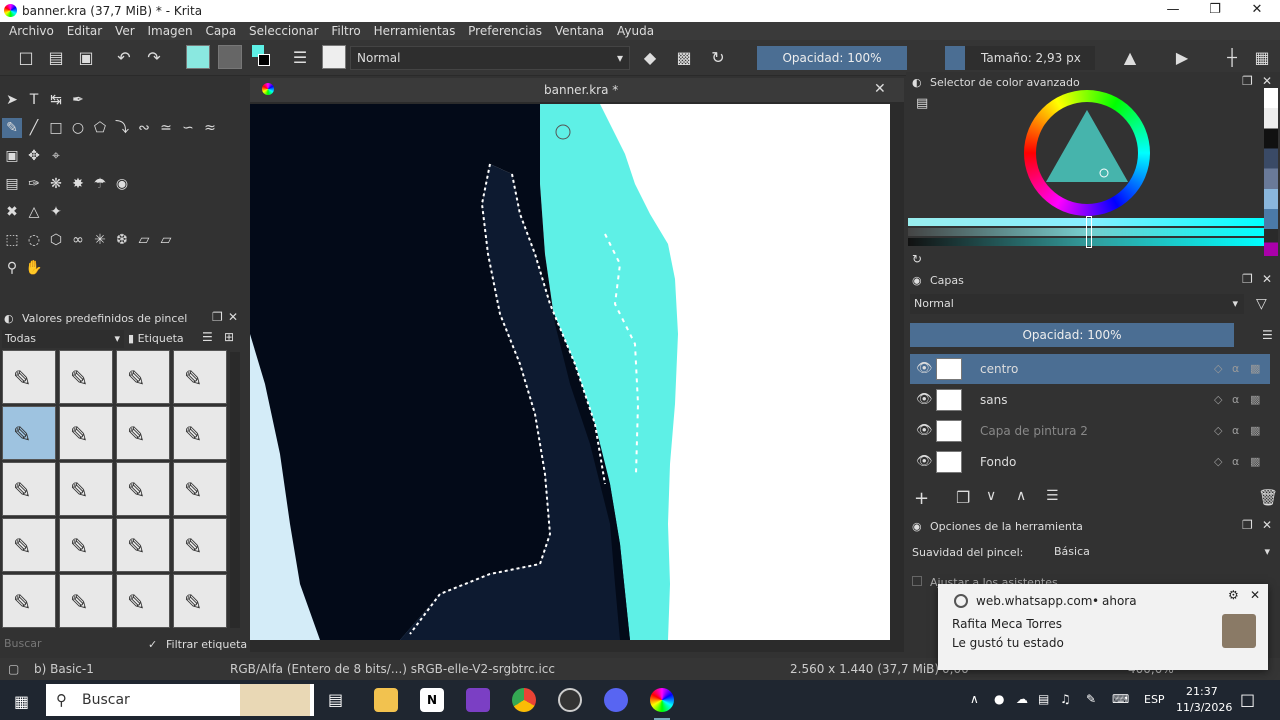 The image size is (1280, 720). Describe the element at coordinates (991, 496) in the screenshot. I see `move-layer-down-icon: ∨` at that location.